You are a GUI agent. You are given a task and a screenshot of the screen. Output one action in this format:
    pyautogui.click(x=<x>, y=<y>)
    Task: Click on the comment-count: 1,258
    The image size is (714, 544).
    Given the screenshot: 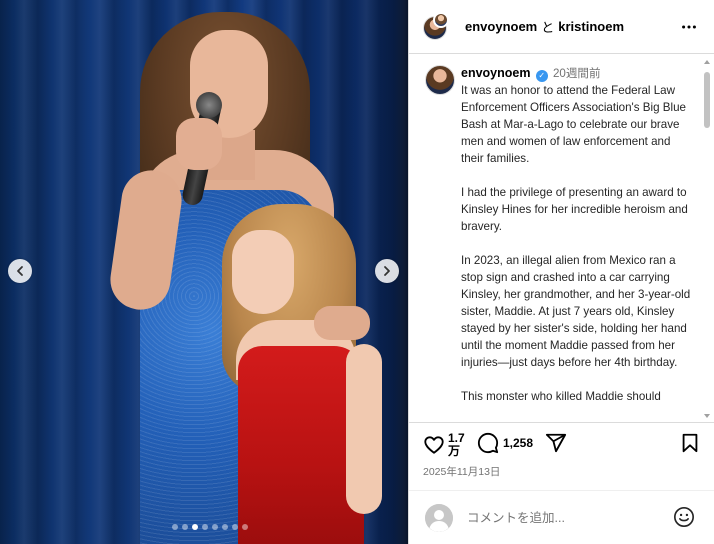 What is the action you would take?
    pyautogui.click(x=518, y=443)
    